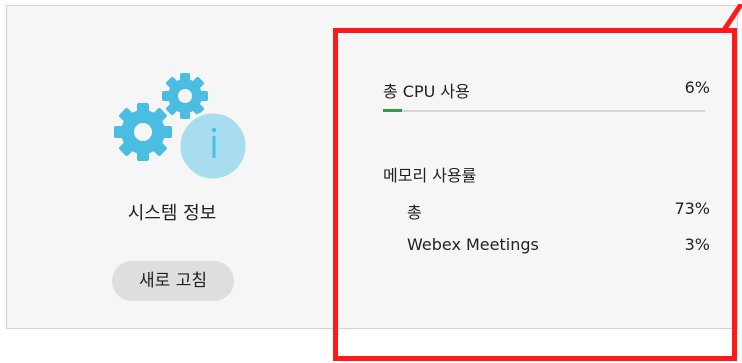 The height and width of the screenshot is (363, 742). I want to click on memory-webex-label: Webex Meetings, so click(473, 244).